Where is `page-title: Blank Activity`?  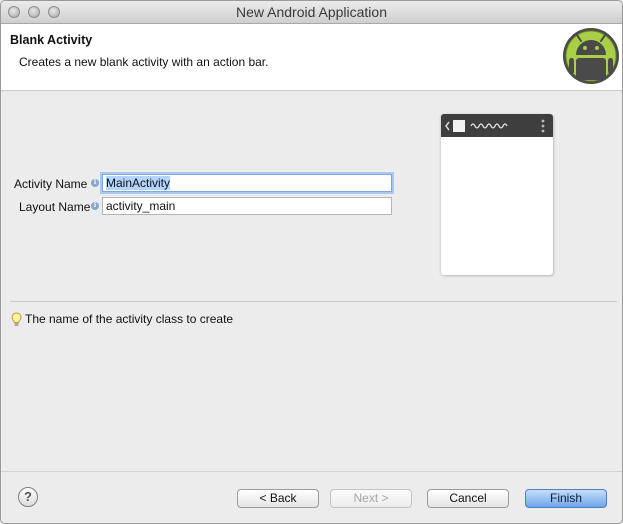 page-title: Blank Activity is located at coordinates (51, 40).